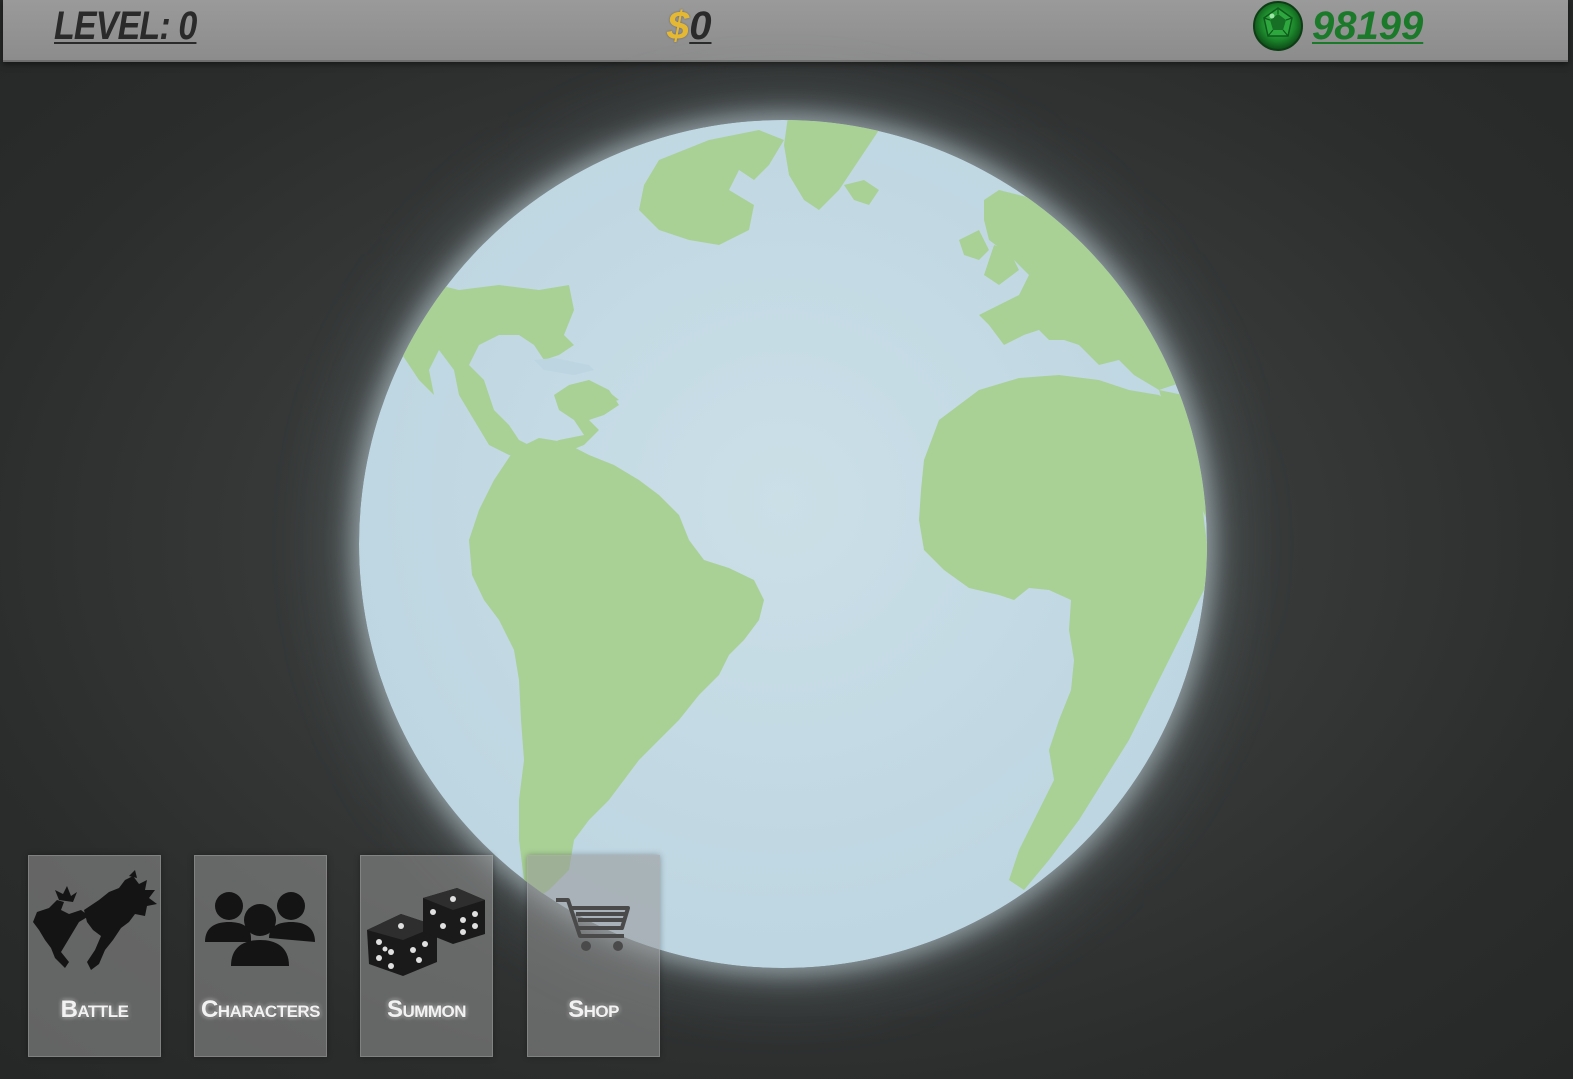 The width and height of the screenshot is (1573, 1079). What do you see at coordinates (785, 31) in the screenshot?
I see `top-hud-bar: LEVEL: 0 $0 98199` at bounding box center [785, 31].